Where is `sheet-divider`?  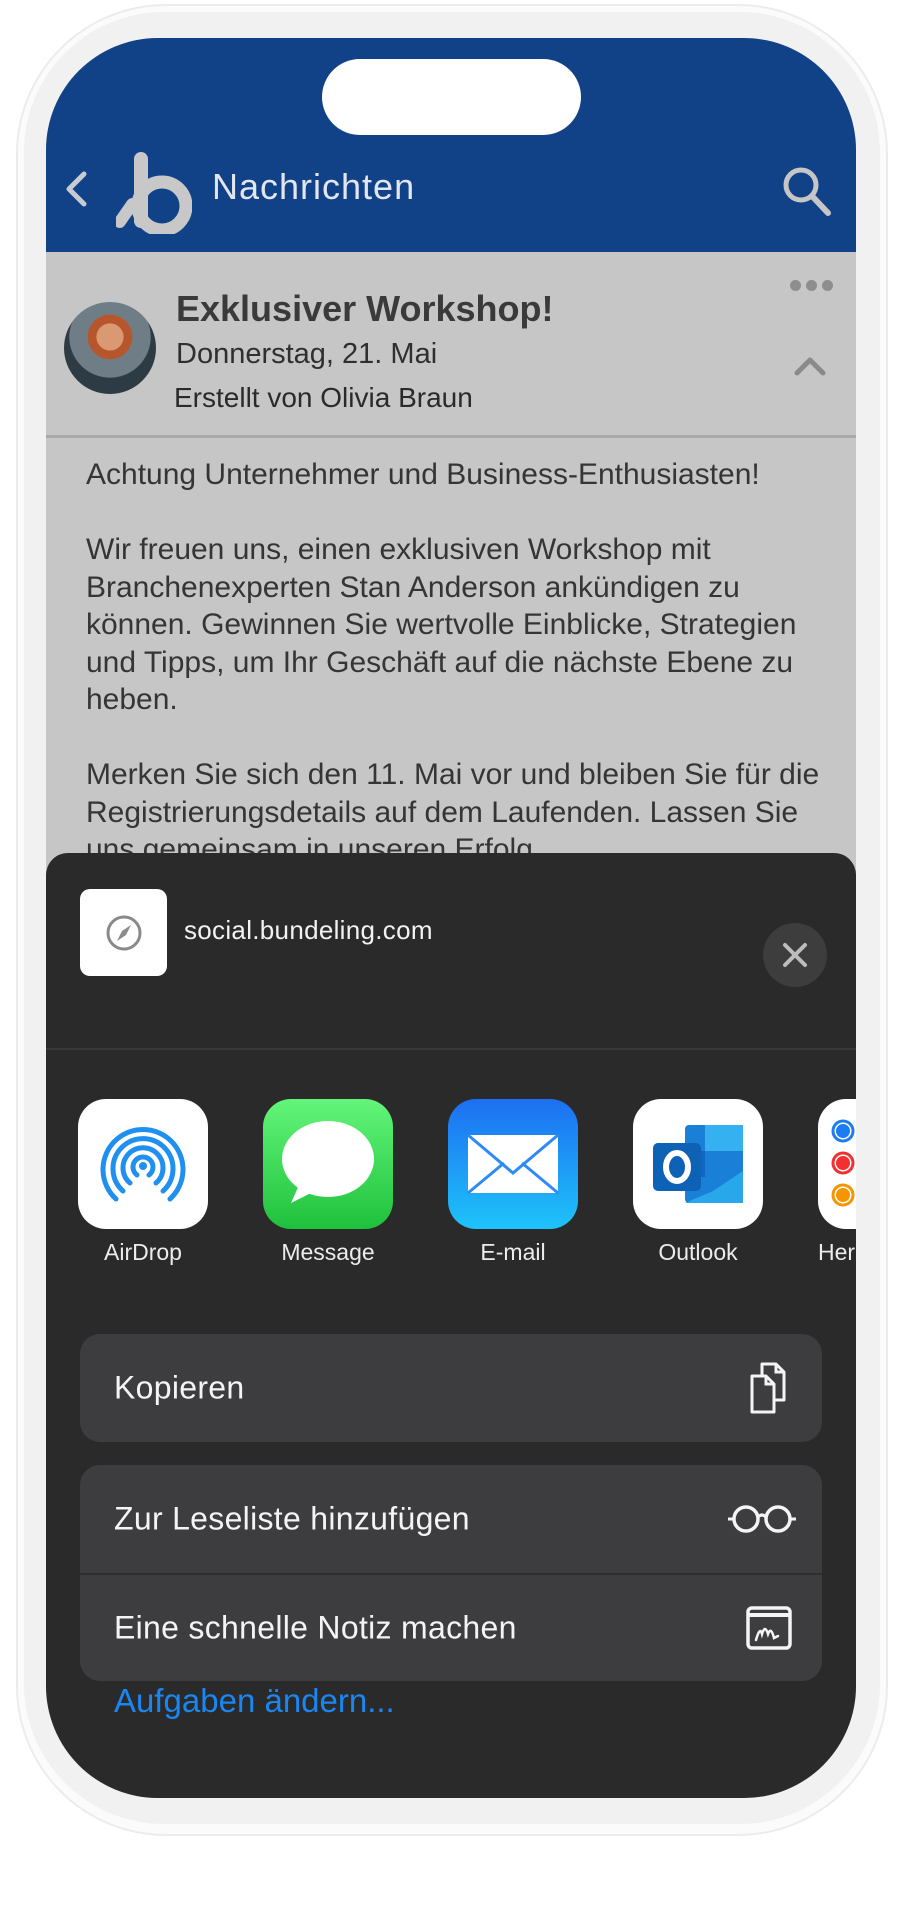
sheet-divider is located at coordinates (451, 1049).